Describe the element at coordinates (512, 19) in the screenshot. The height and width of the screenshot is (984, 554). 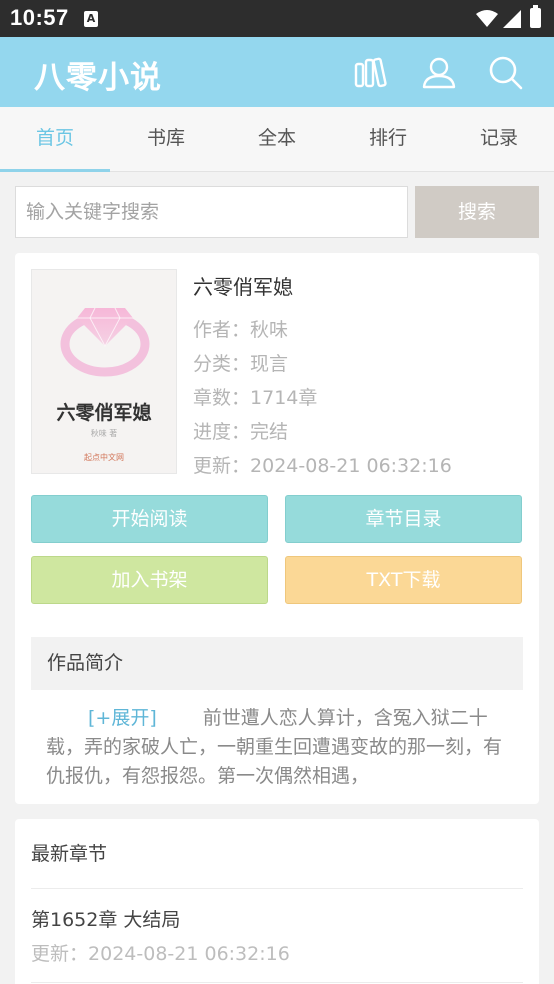
I see `signal-icon` at that location.